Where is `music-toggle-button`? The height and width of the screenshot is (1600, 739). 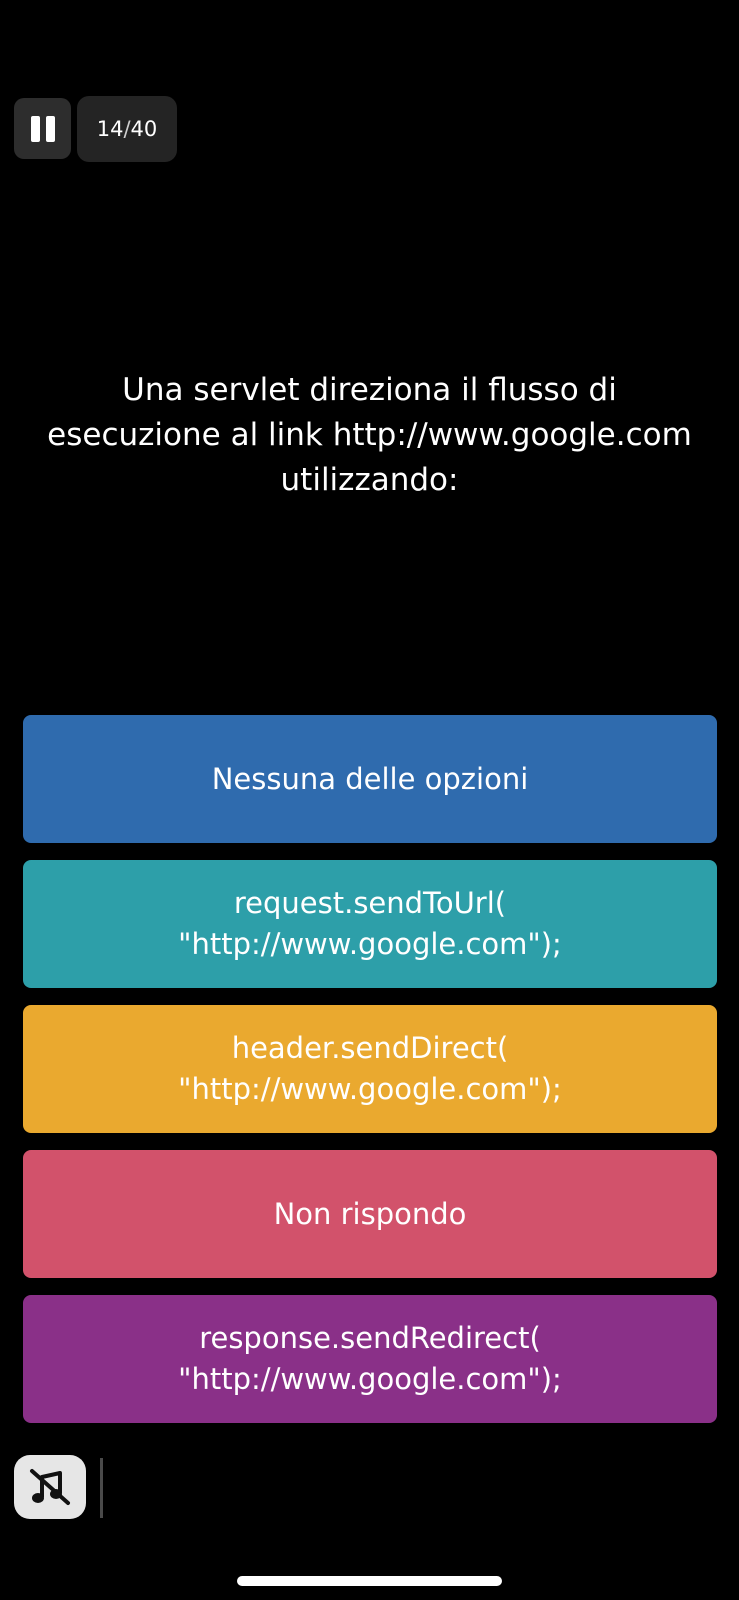
music-toggle-button is located at coordinates (50, 1487).